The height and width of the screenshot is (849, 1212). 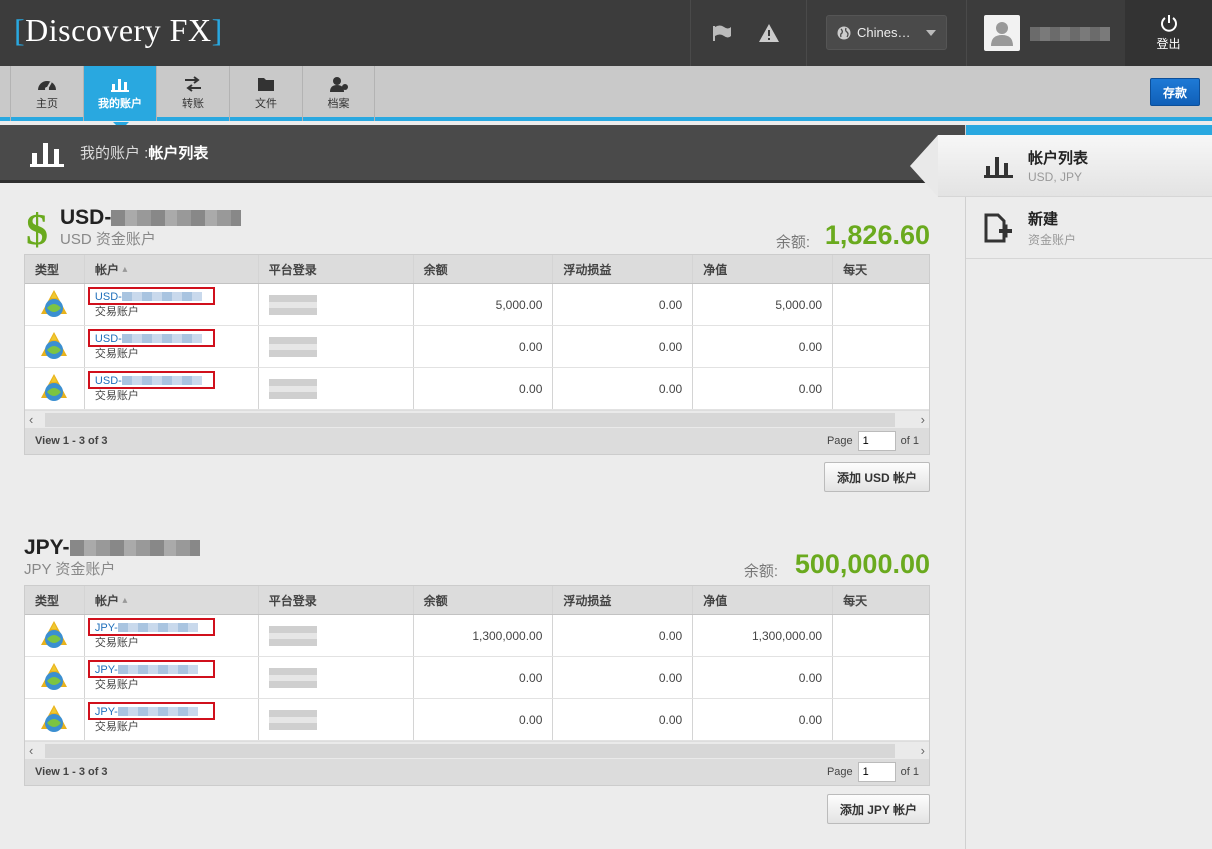 I want to click on dashboard-icon, so click(x=47, y=86).